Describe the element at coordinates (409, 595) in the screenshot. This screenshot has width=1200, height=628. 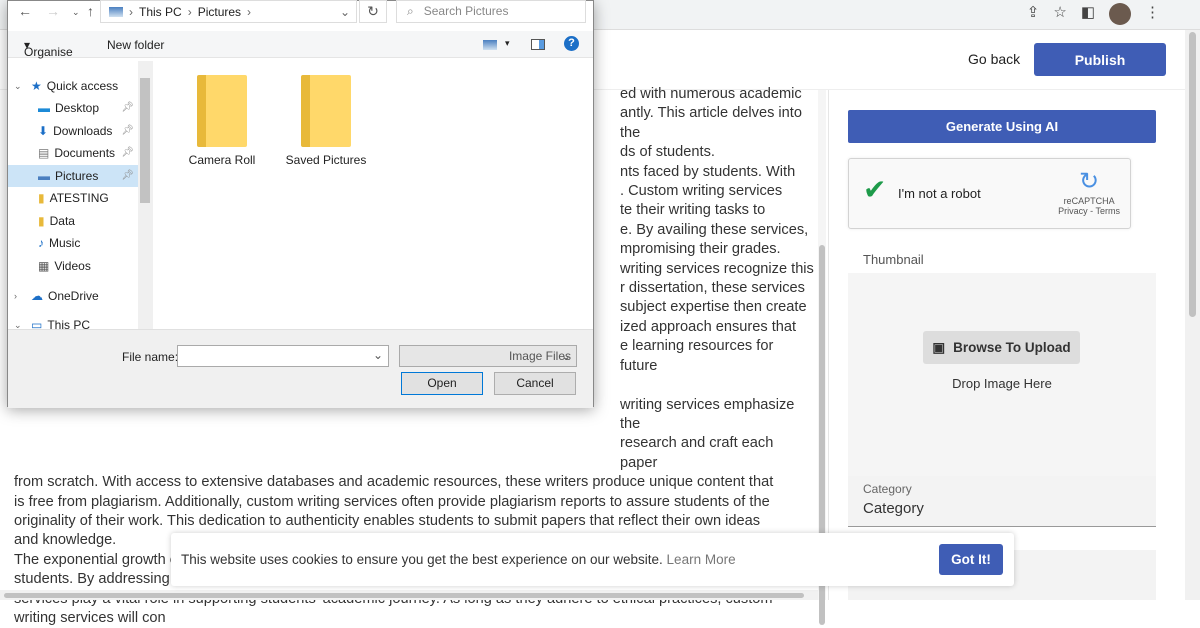
I see `horizontal-scrollbar` at that location.